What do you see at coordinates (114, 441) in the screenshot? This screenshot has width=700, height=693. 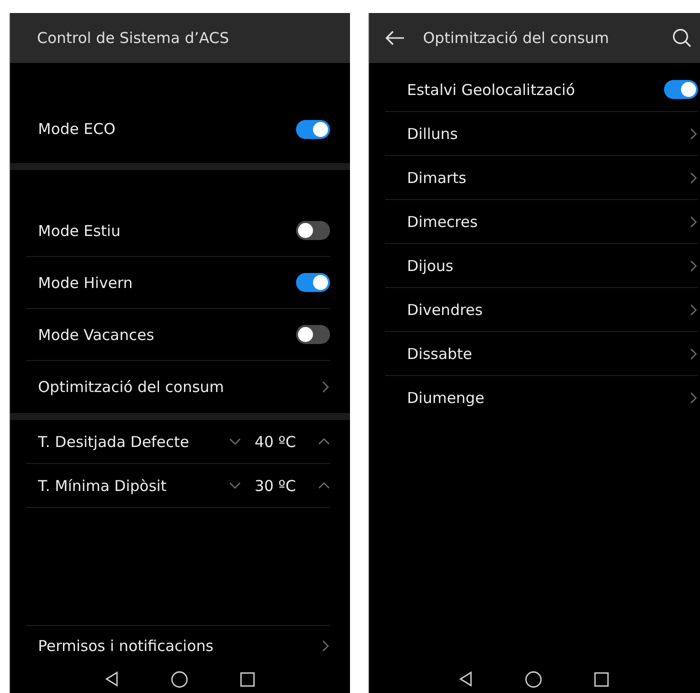 I see `setting-label: T. Desitjada Defecte` at bounding box center [114, 441].